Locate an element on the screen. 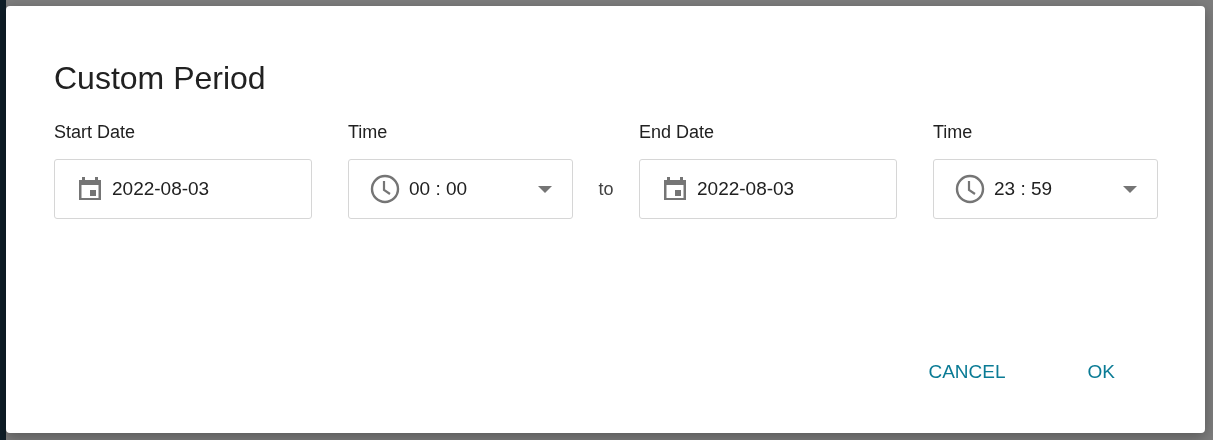  time-select: 23 : 59 is located at coordinates (1045, 189).